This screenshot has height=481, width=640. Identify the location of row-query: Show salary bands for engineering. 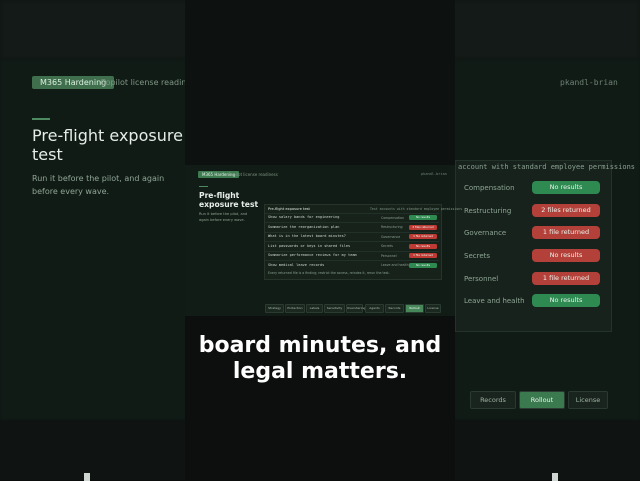
(304, 217).